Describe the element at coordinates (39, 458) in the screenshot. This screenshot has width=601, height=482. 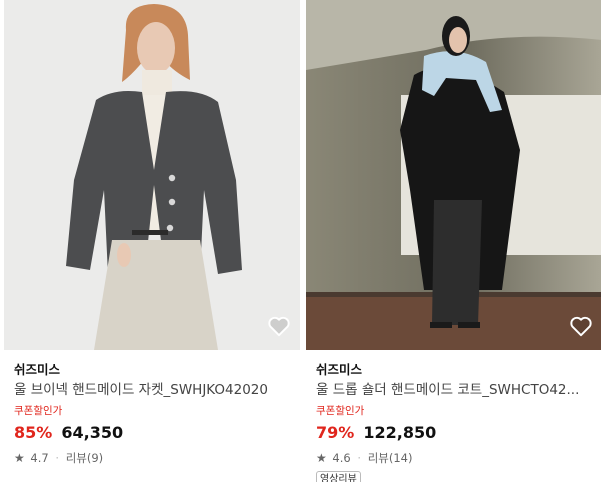
I see `rating-value: 4.7` at that location.